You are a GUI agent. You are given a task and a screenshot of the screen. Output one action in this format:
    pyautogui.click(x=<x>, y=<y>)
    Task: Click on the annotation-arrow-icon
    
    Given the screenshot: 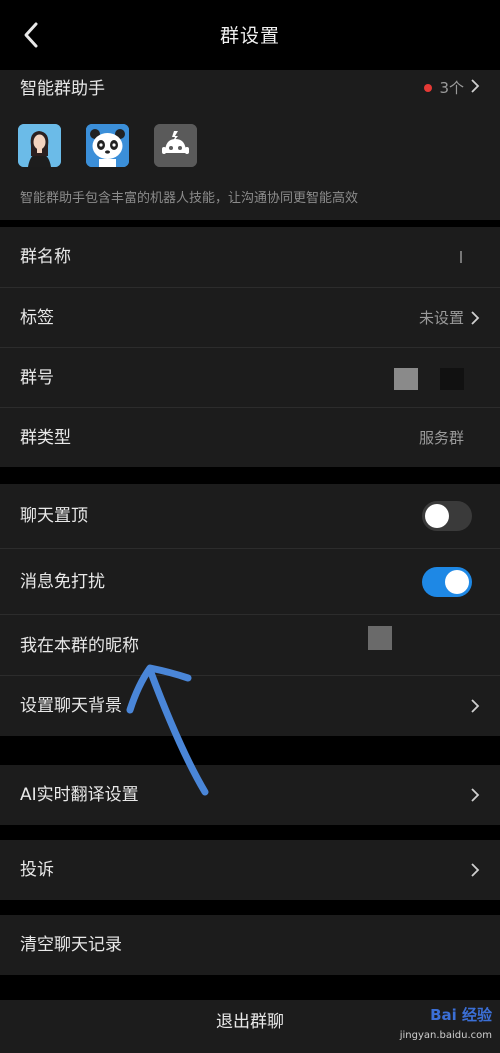 What is the action you would take?
    pyautogui.click(x=167, y=730)
    